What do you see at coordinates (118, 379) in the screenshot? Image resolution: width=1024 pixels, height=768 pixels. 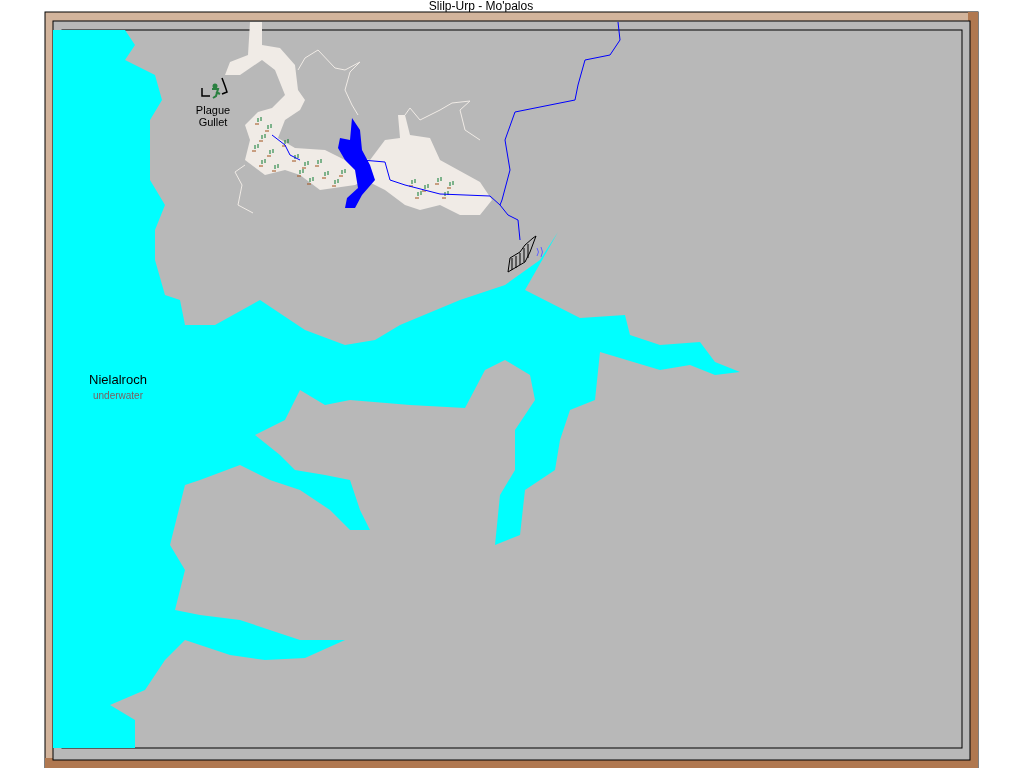 I see `region-label: Nielalroch` at bounding box center [118, 379].